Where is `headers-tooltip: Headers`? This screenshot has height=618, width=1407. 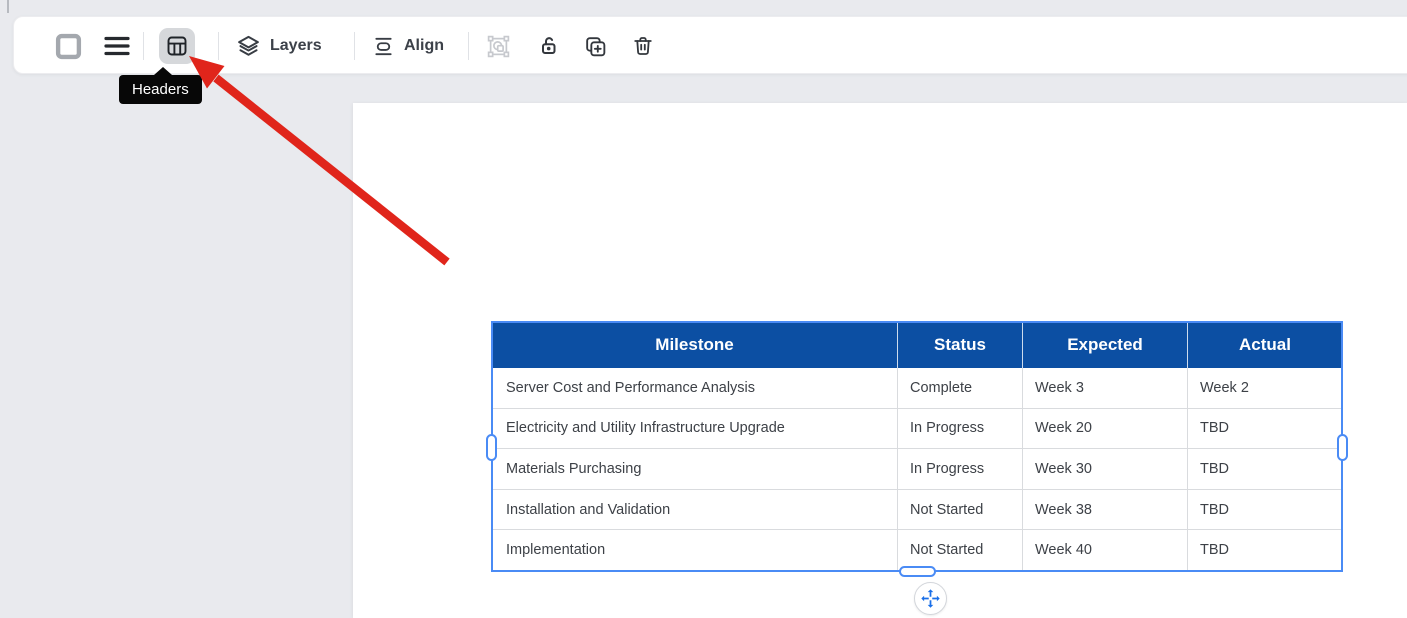
headers-tooltip: Headers is located at coordinates (160, 89).